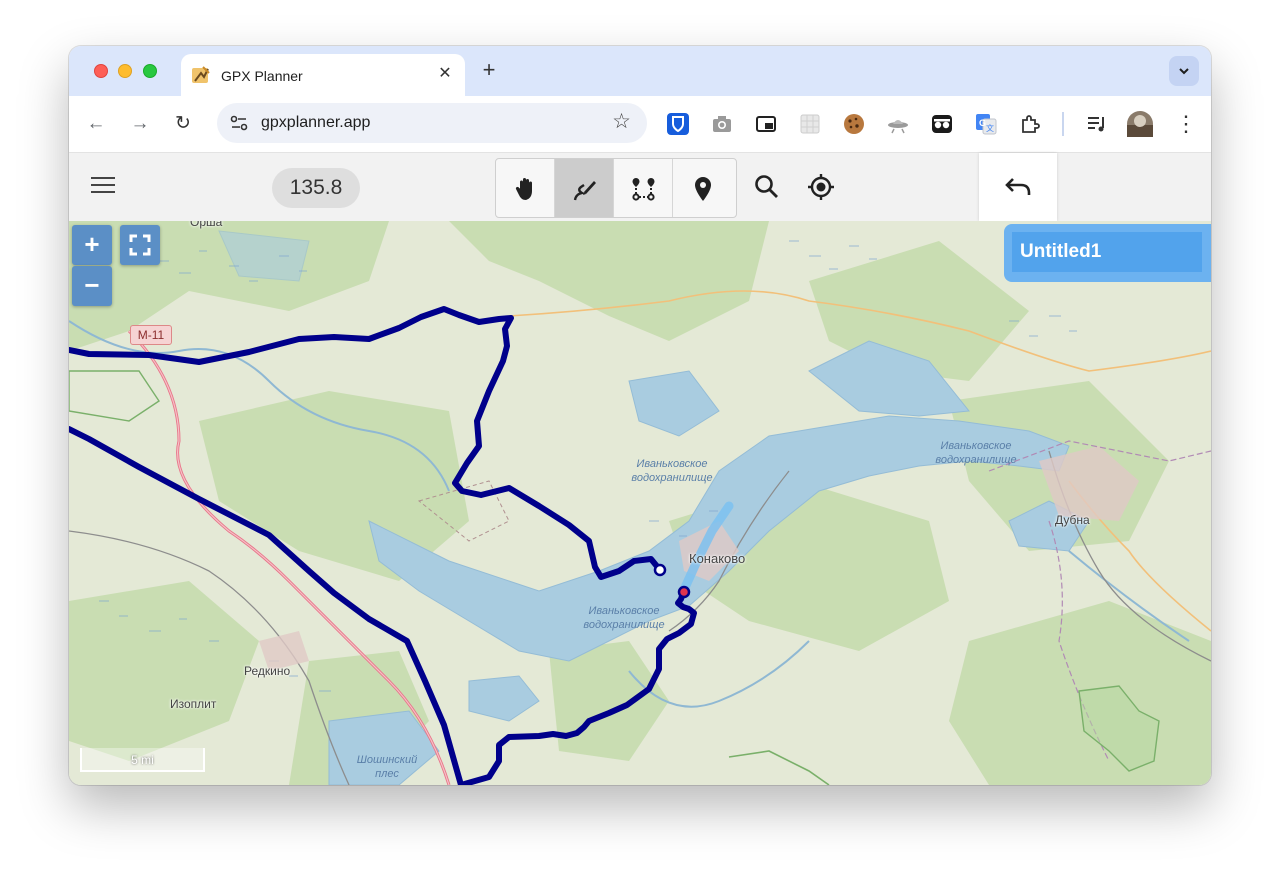 The width and height of the screenshot is (1280, 877). What do you see at coordinates (678, 124) in the screenshot?
I see `bitwarden-extension-icon` at bounding box center [678, 124].